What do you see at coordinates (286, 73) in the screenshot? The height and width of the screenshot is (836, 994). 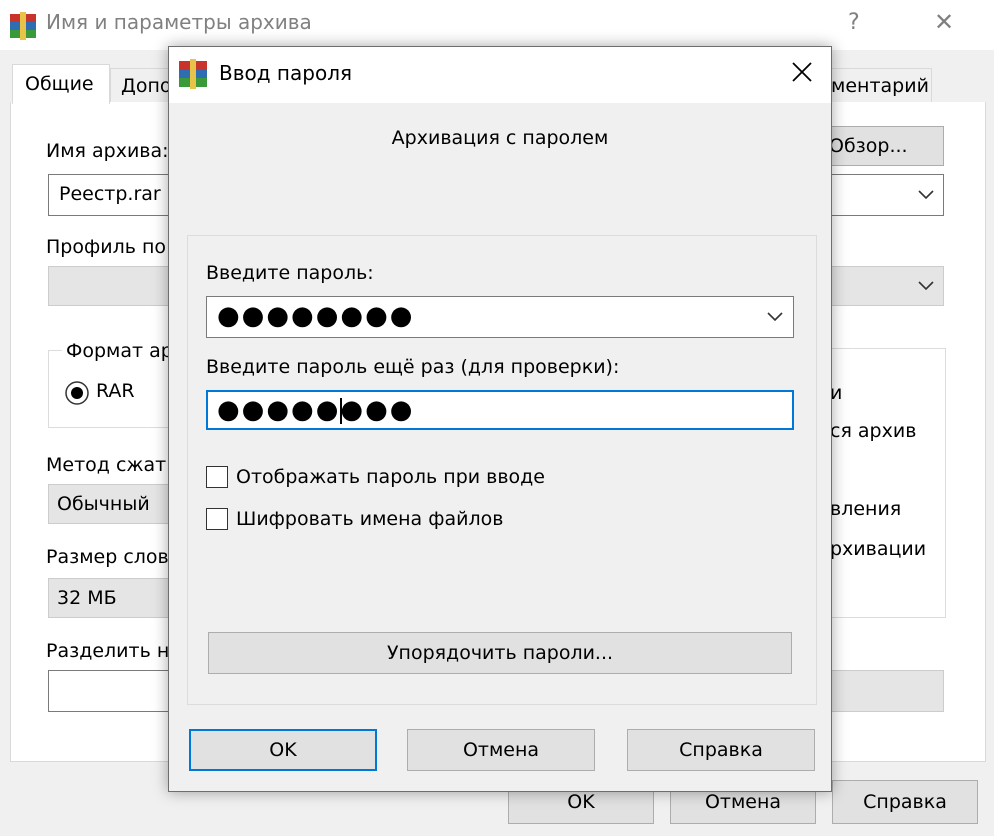 I see `dialog-title: Ввод пароля` at bounding box center [286, 73].